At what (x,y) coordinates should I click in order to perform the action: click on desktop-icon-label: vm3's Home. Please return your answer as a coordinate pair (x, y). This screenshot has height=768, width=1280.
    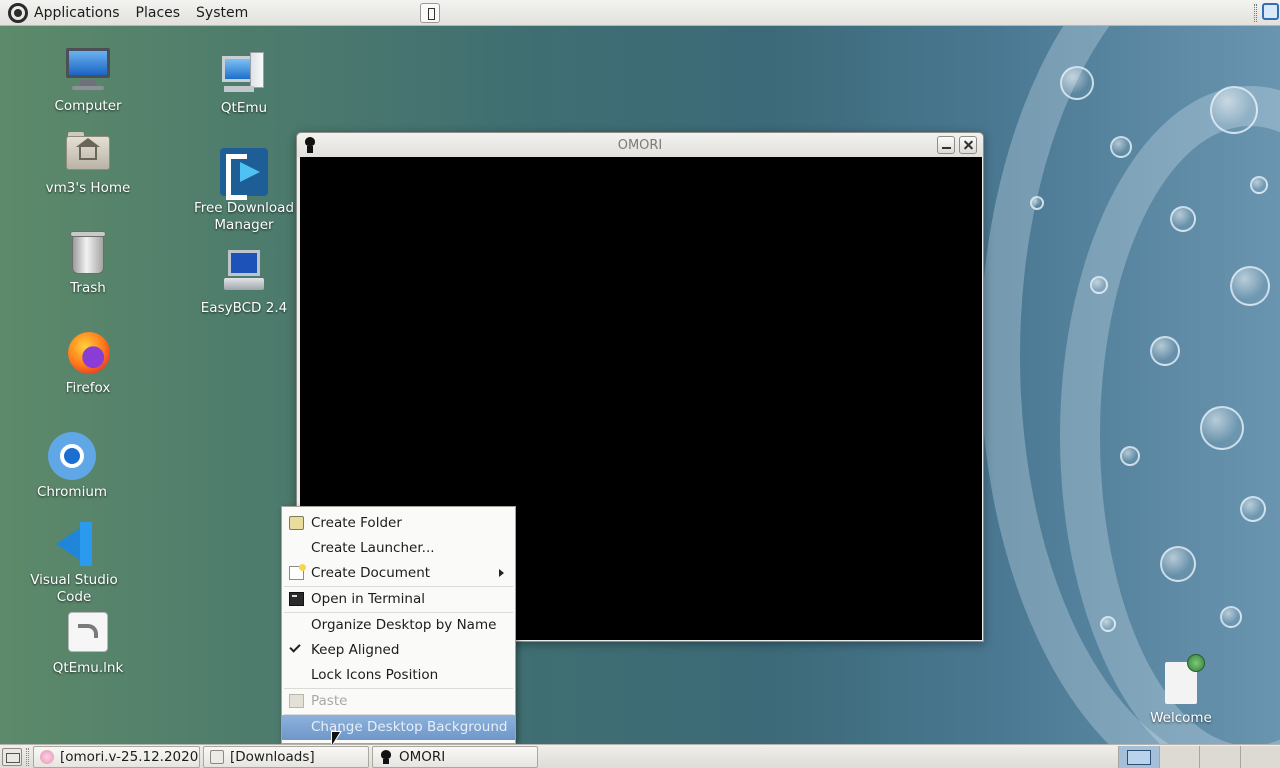
    Looking at the image, I should click on (88, 188).